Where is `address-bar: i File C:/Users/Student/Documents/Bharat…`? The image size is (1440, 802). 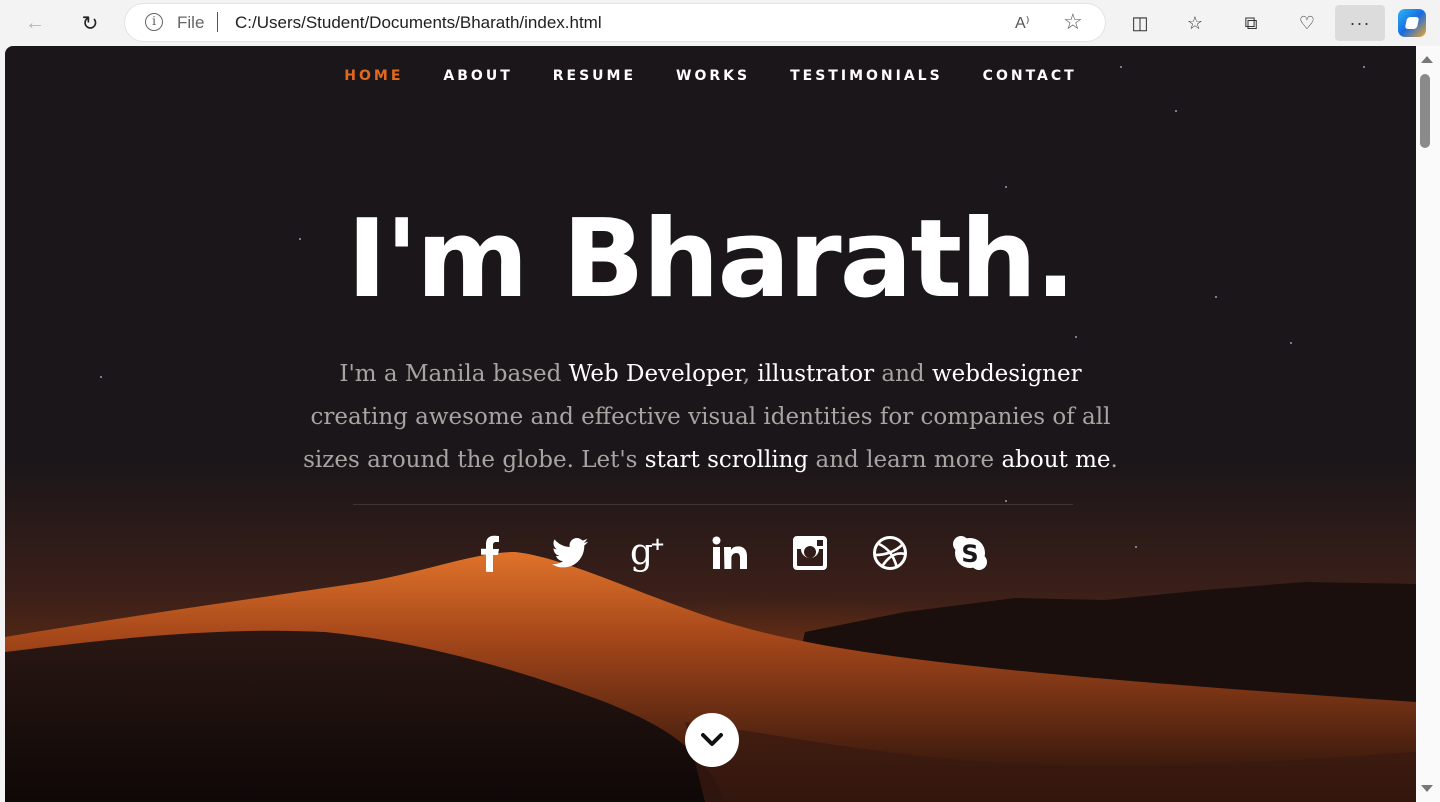 address-bar: i File C:/Users/Student/Documents/Bharat… is located at coordinates (615, 22).